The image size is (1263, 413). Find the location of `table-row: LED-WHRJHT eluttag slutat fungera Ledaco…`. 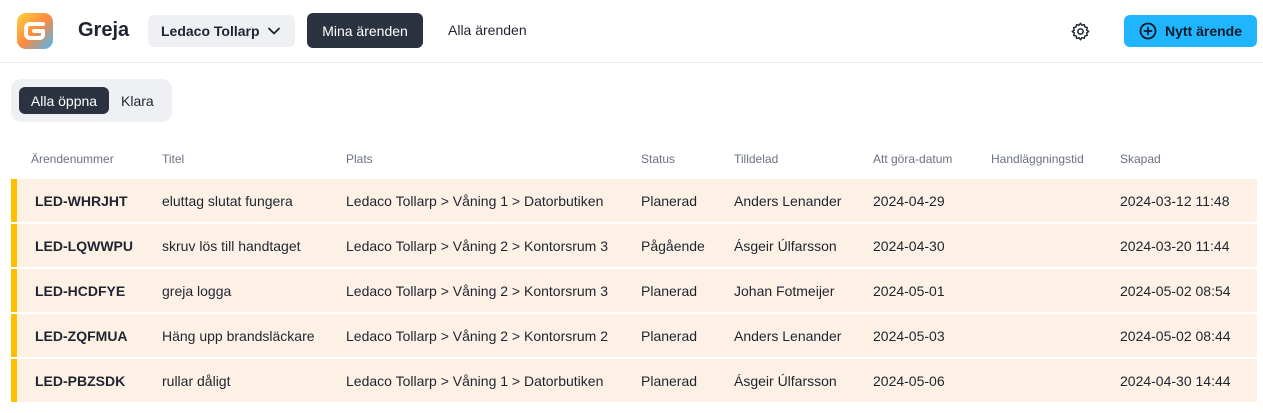

table-row: LED-WHRJHT eluttag slutat fungera Ledaco… is located at coordinates (634, 200).